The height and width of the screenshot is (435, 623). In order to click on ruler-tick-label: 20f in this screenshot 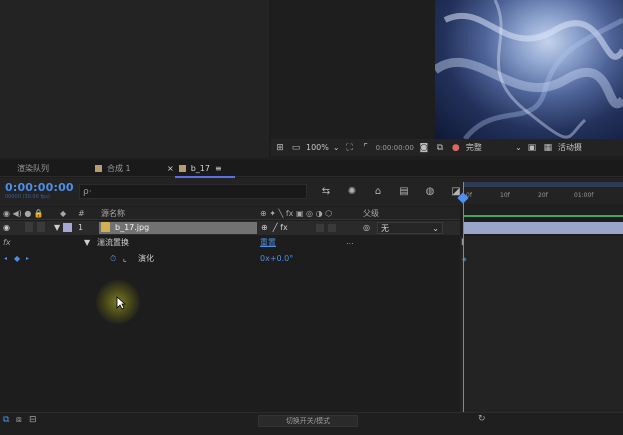, I will do `click(543, 195)`.